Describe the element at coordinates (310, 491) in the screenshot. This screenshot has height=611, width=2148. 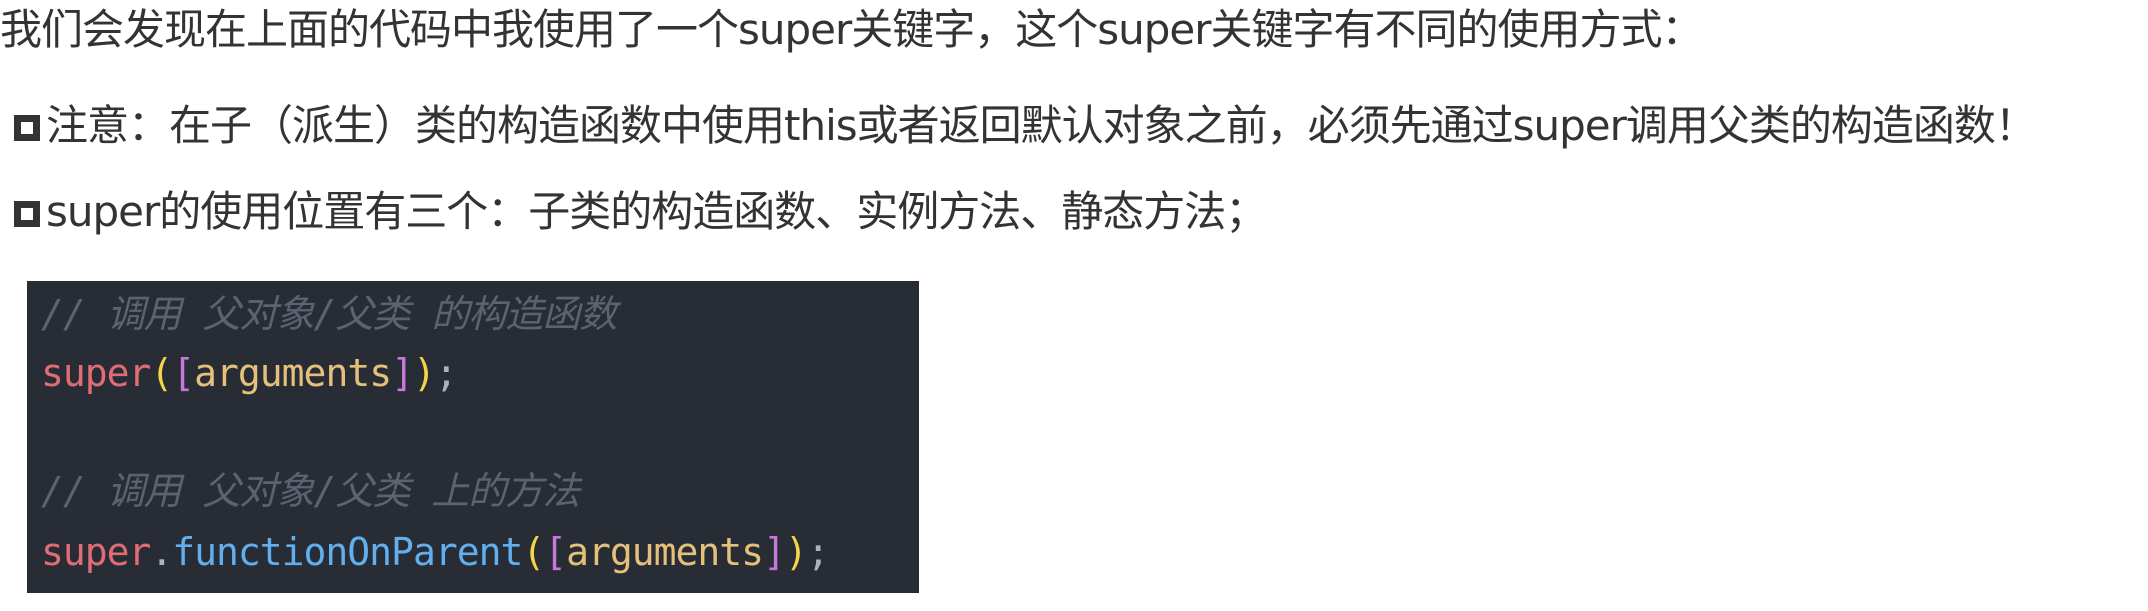
I see `code-comment: // 调用 父对象/父类 上的方法` at that location.